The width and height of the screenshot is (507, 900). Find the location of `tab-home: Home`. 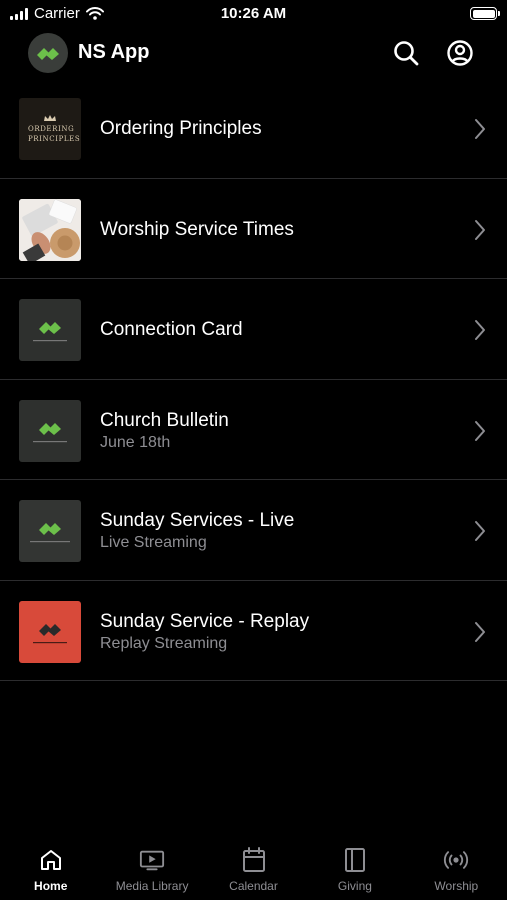

tab-home: Home is located at coordinates (50, 870).